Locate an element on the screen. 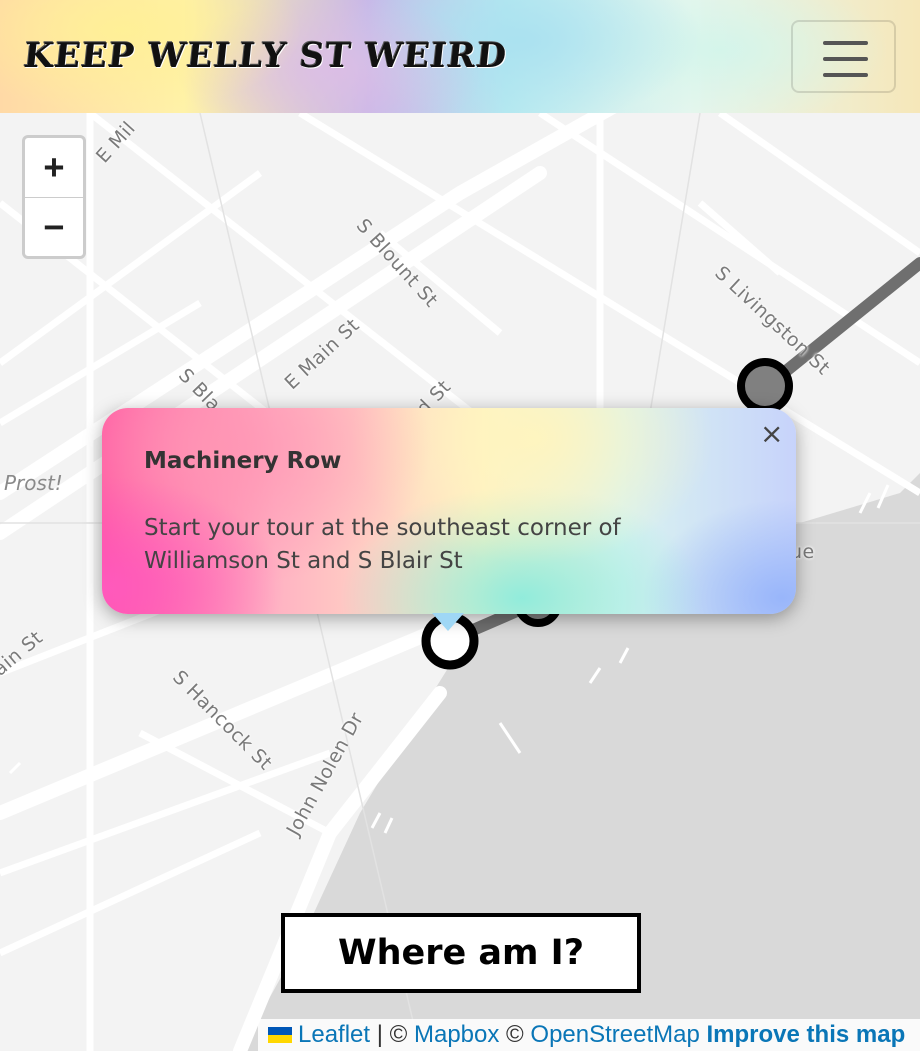 The image size is (920, 1051). openstreetmap-link: OpenStreetMap is located at coordinates (614, 1034).